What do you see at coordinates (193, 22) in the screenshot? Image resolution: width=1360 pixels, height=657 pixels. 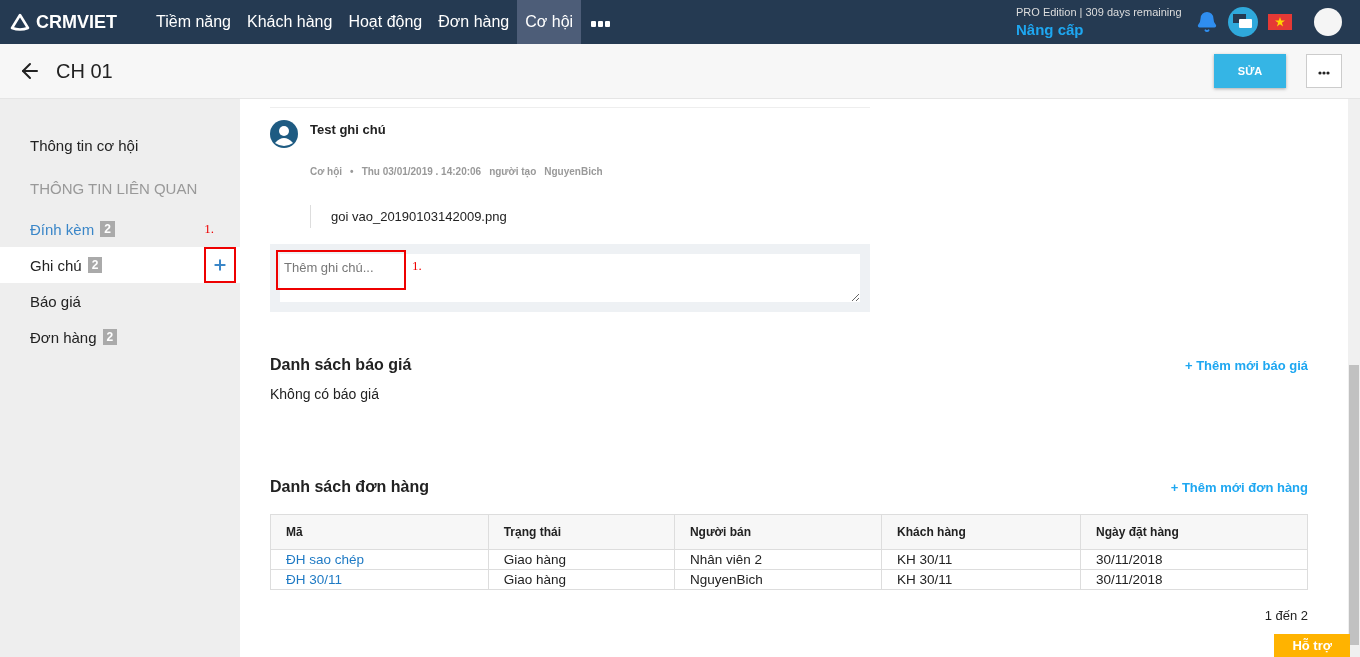 I see `nav-tab: Tiềm năng` at bounding box center [193, 22].